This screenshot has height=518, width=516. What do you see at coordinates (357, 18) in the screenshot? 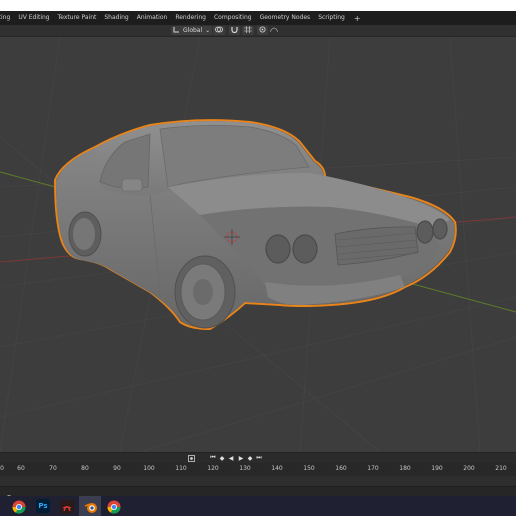
I see `add-workspace-button: +` at bounding box center [357, 18].